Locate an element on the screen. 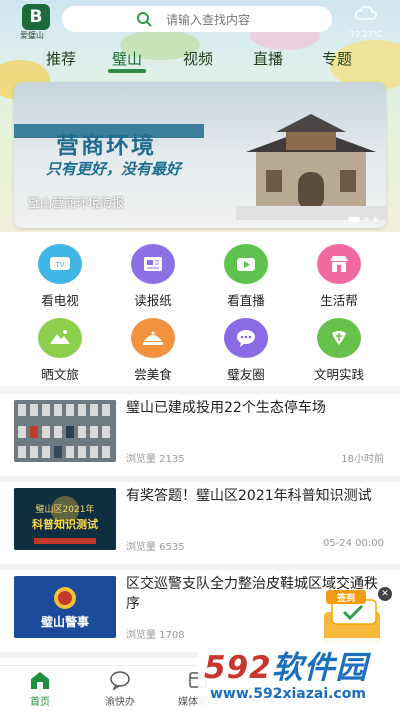 This screenshot has height=711, width=400. service-read-newspaper: 读报纸 is located at coordinates (153, 276).